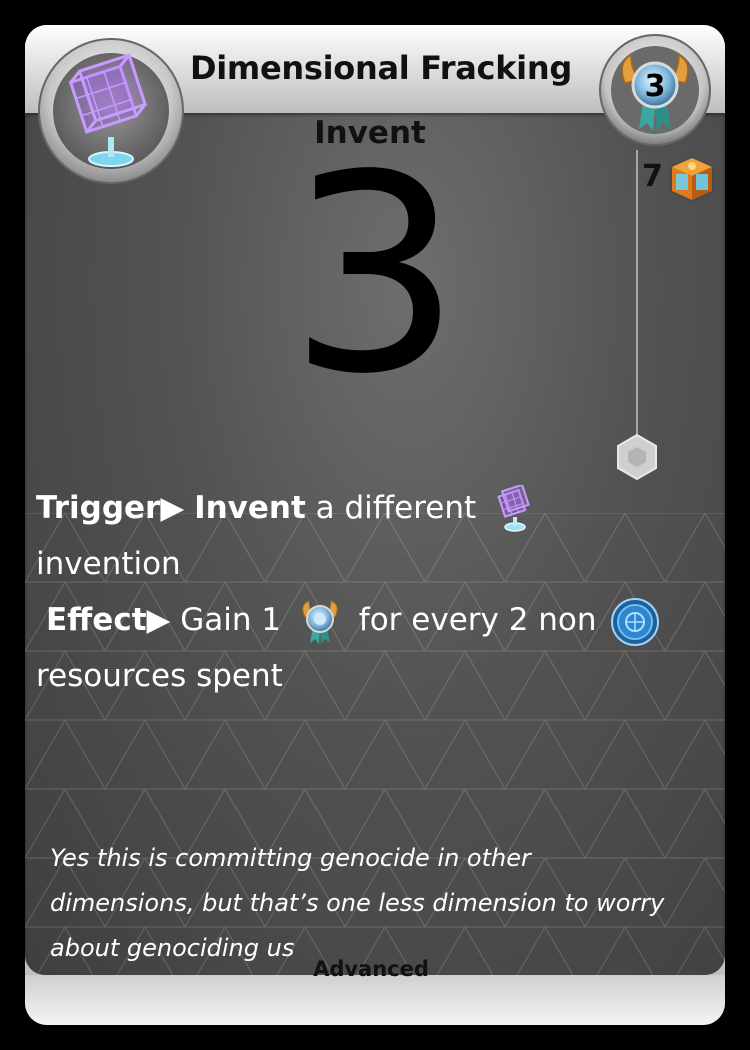 The height and width of the screenshot is (1050, 750). What do you see at coordinates (381, 68) in the screenshot?
I see `card-title: Dimensional Fracking` at bounding box center [381, 68].